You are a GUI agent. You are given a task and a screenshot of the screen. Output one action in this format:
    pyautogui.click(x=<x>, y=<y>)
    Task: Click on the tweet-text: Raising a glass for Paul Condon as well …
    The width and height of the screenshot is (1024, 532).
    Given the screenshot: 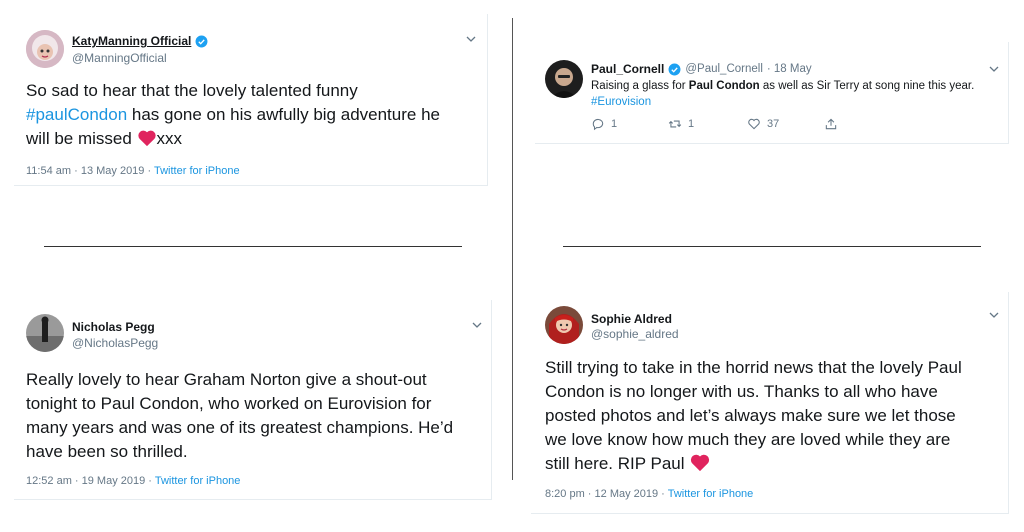 What is the action you would take?
    pyautogui.click(x=796, y=94)
    